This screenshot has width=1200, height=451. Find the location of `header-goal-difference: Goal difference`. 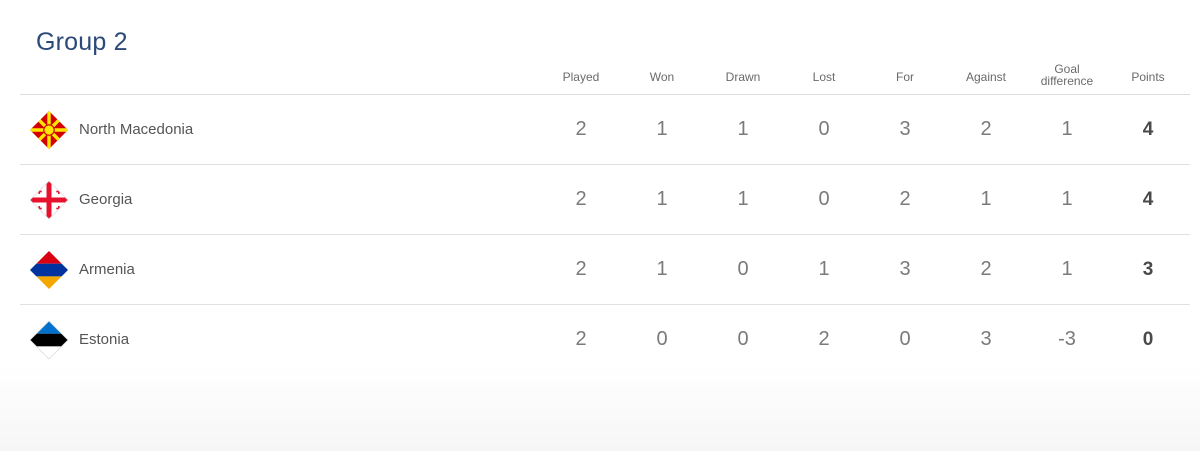

header-goal-difference: Goal difference is located at coordinates (1067, 75).